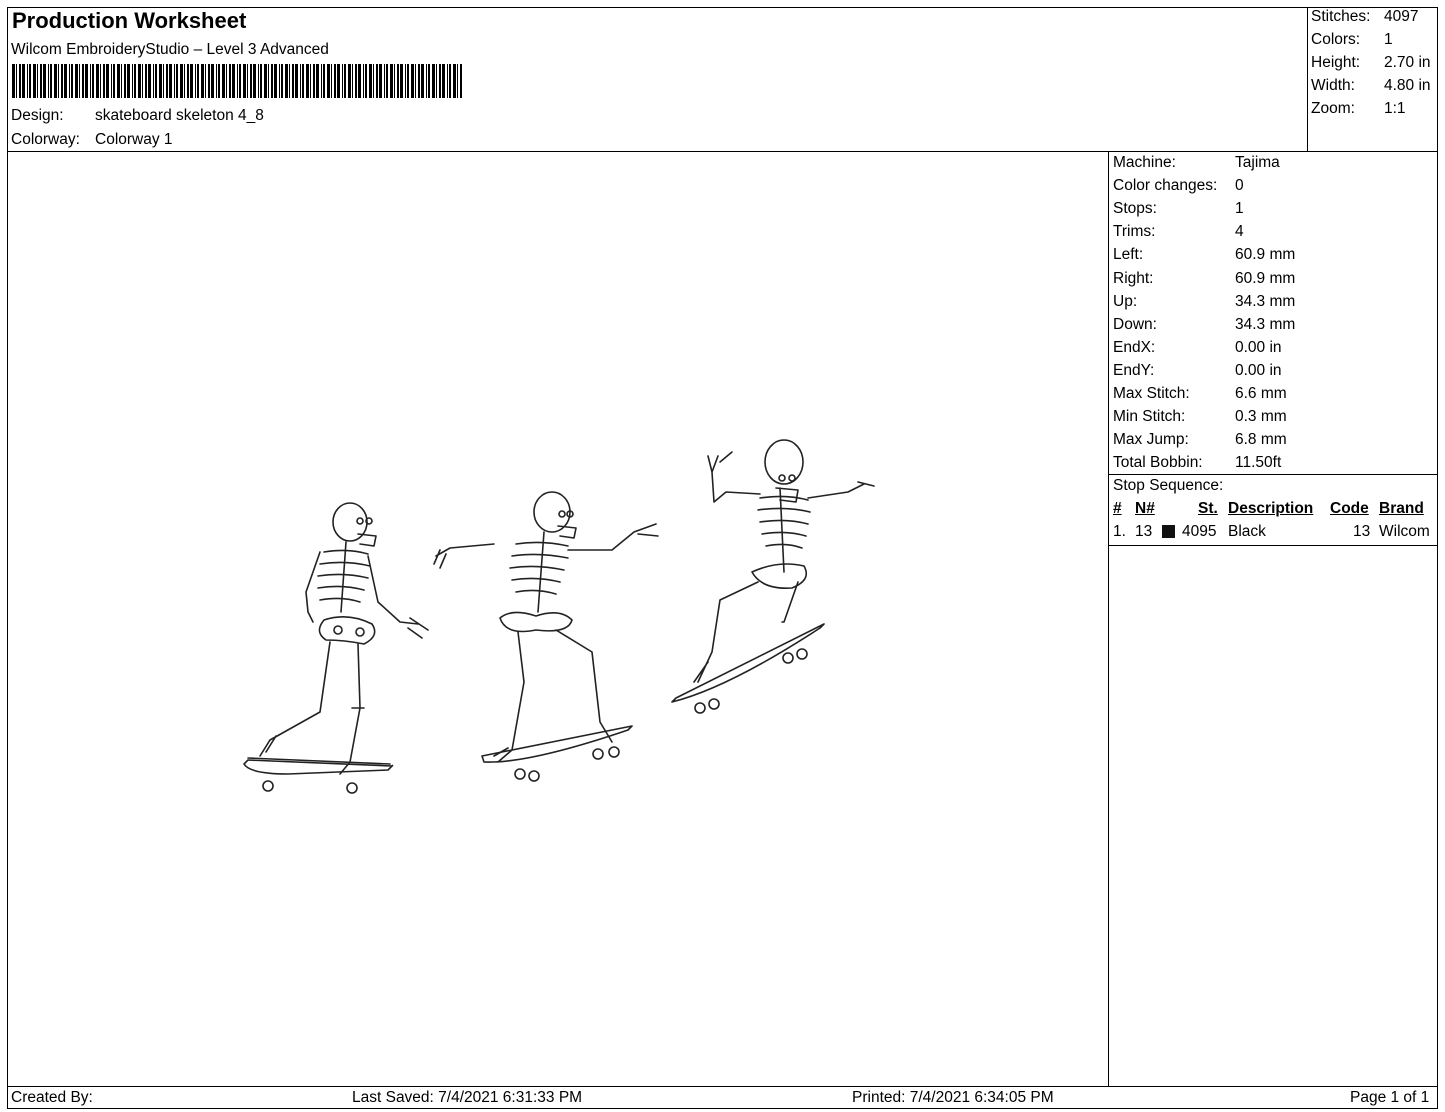 This screenshot has height=1112, width=1445. What do you see at coordinates (1265, 255) in the screenshot?
I see `stat-value: 60.9 mm` at bounding box center [1265, 255].